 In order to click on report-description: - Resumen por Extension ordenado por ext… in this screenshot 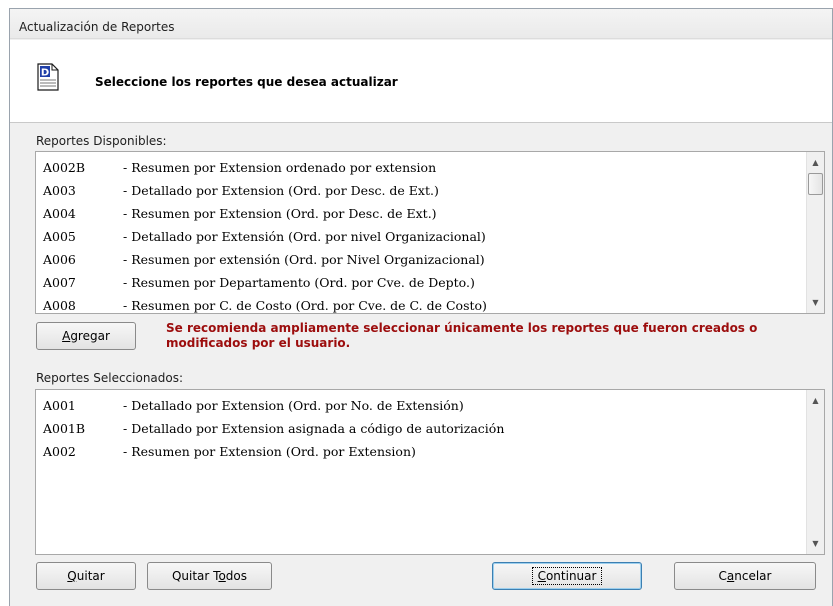, I will do `click(280, 167)`.